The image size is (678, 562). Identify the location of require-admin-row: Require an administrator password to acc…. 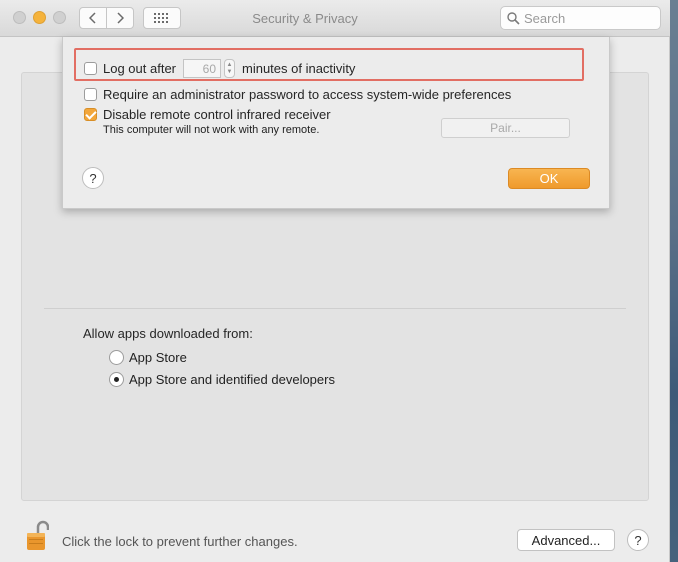
(297, 94).